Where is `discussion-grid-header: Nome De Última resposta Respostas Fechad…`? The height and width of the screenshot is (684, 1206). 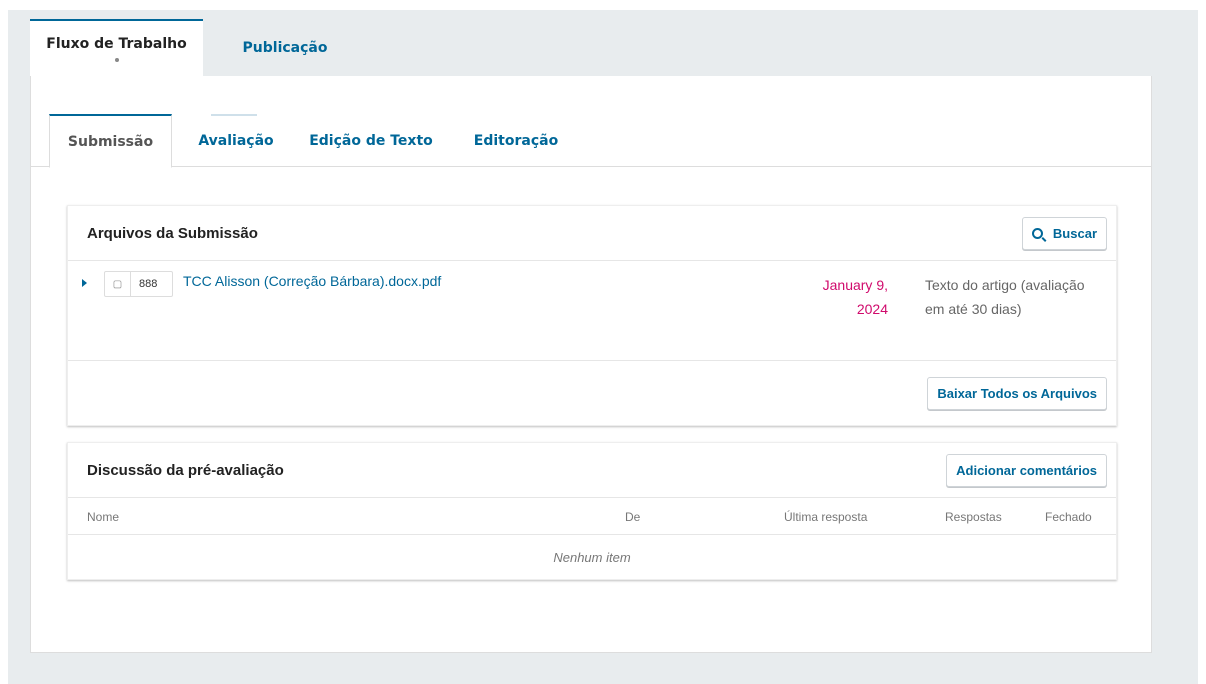 discussion-grid-header: Nome De Última resposta Respostas Fechad… is located at coordinates (592, 516).